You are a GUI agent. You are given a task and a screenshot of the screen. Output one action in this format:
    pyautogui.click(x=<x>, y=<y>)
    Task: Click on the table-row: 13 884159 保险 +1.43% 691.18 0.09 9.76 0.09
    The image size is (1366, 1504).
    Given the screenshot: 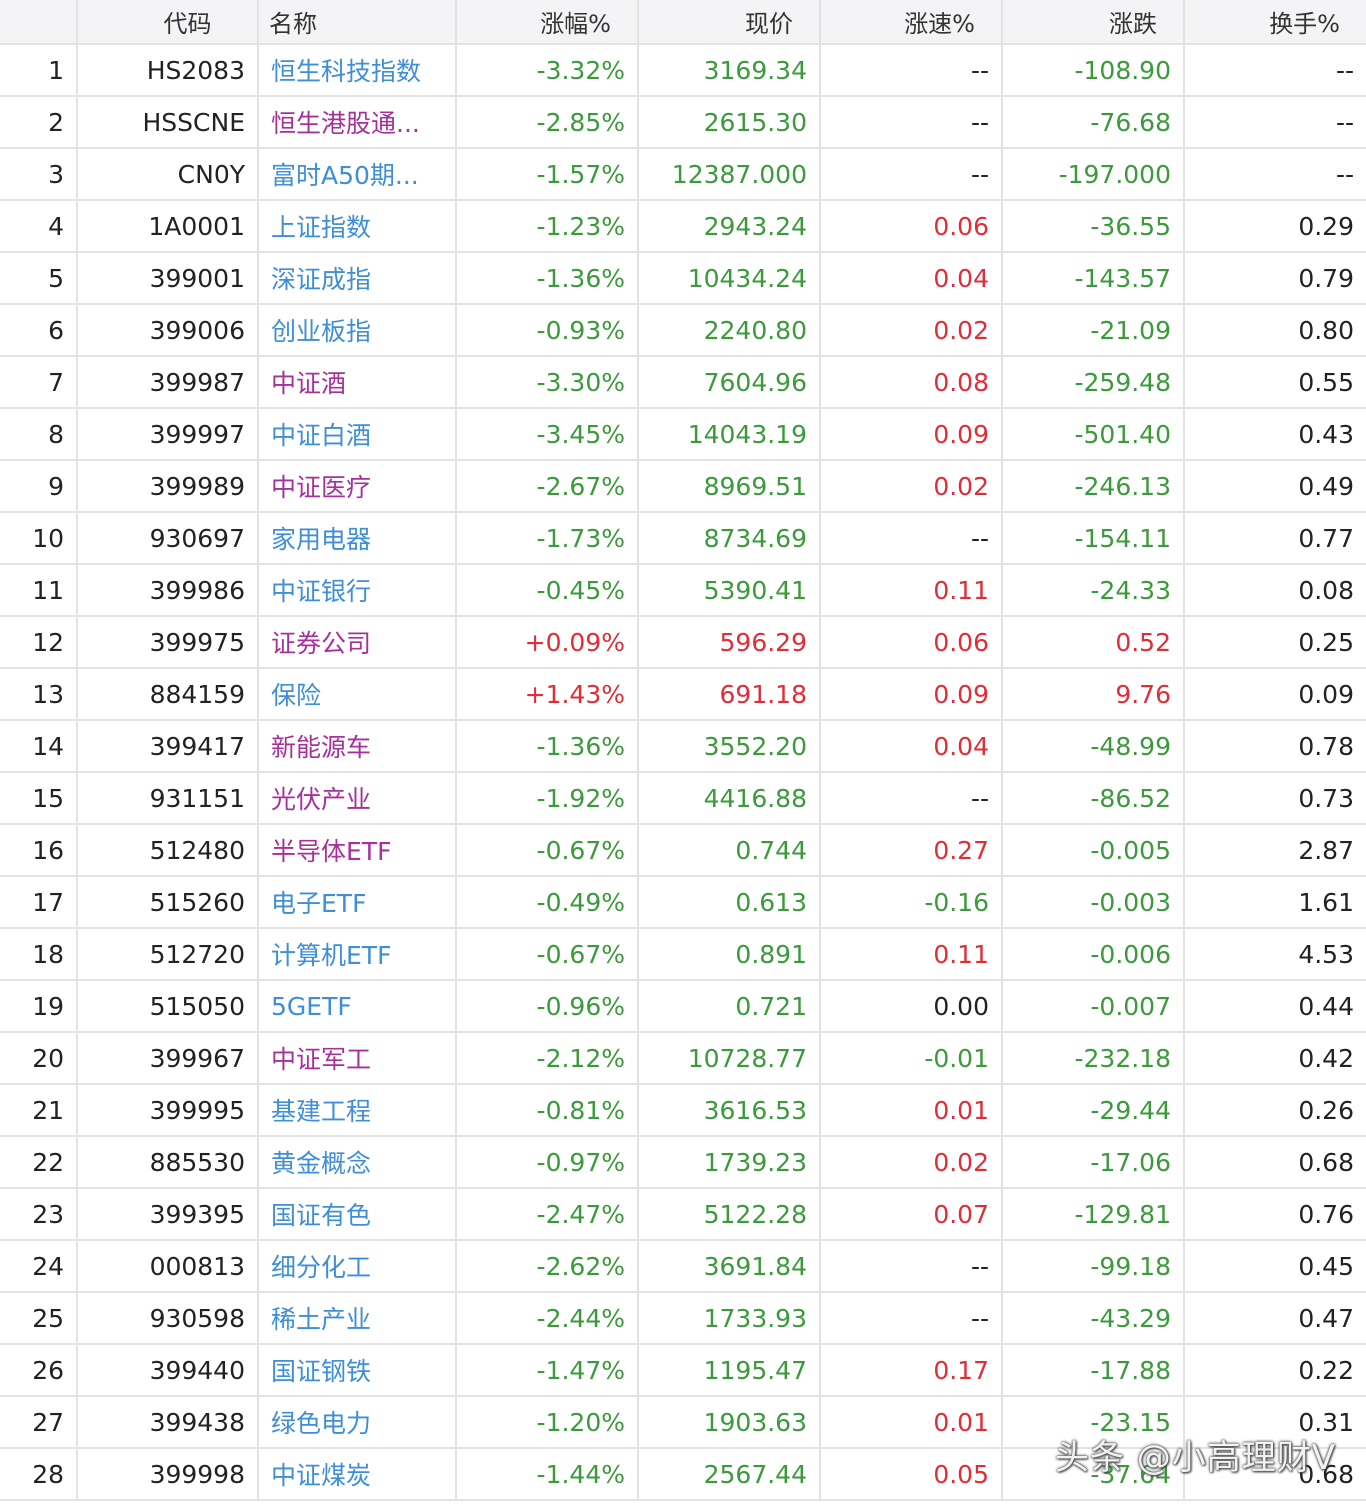 What is the action you would take?
    pyautogui.click(x=683, y=695)
    